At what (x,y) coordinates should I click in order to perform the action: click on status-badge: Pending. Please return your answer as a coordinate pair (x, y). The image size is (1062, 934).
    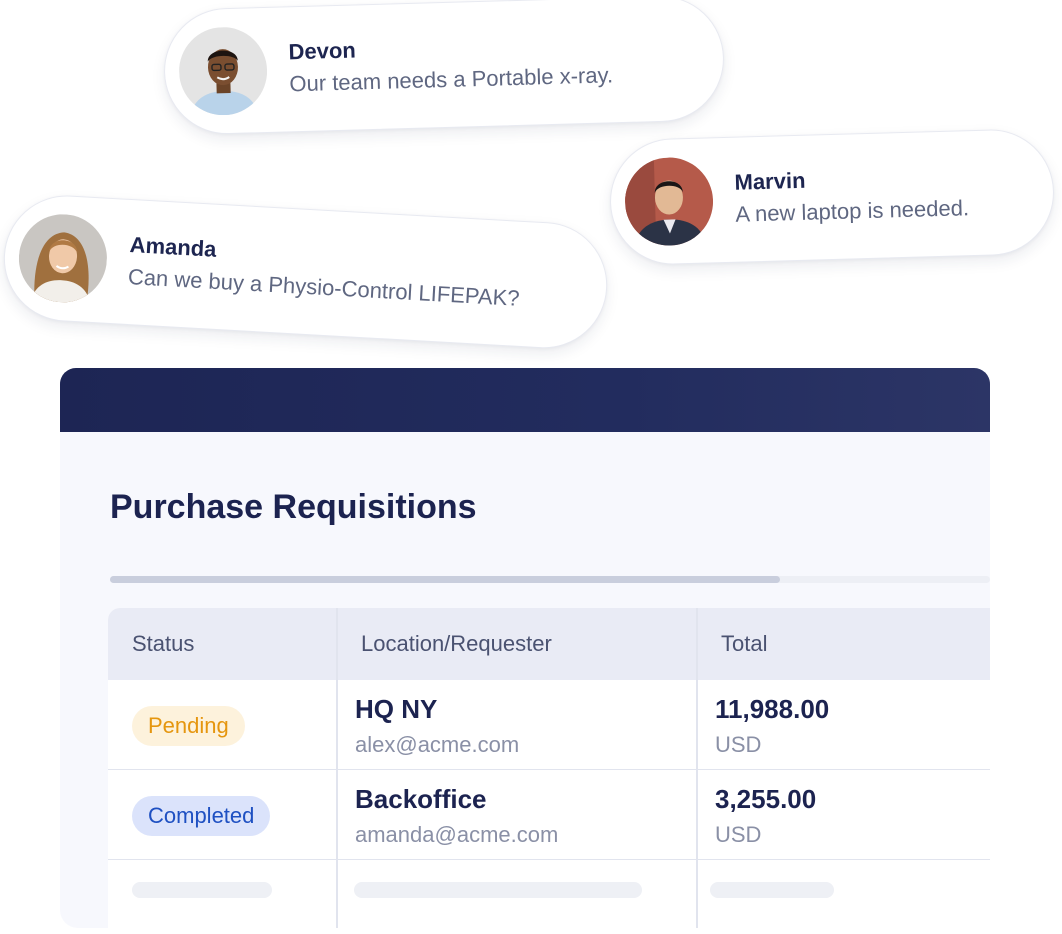
    Looking at the image, I should click on (188, 726).